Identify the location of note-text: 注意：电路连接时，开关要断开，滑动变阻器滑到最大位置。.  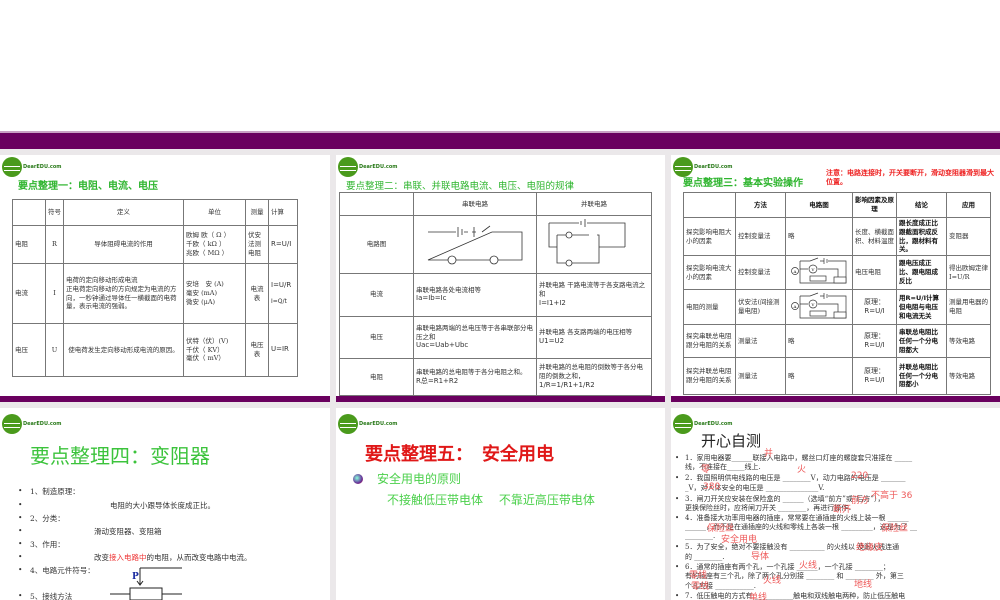
(910, 178).